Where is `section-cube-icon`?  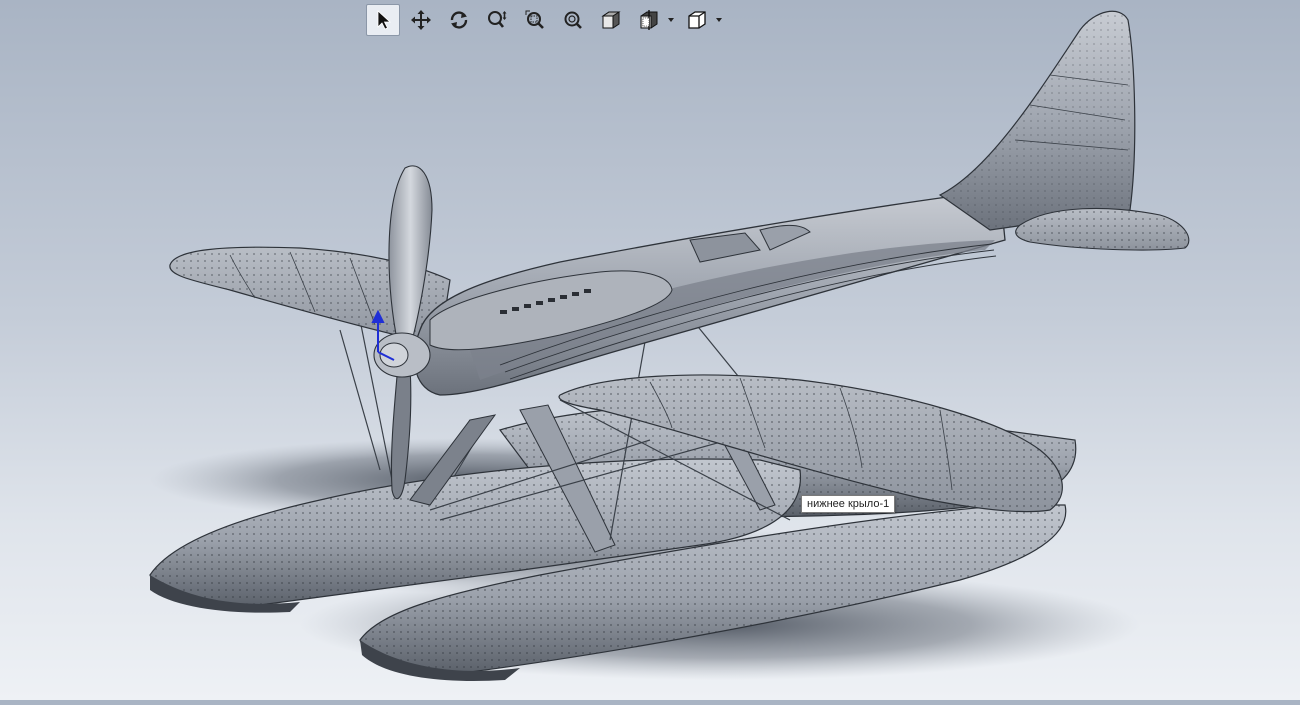
section-cube-icon is located at coordinates (649, 20).